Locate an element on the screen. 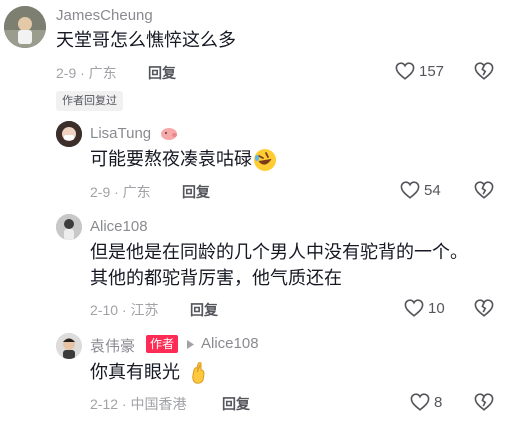 This screenshot has height=427, width=508. rolling-laughing-emoji-icon is located at coordinates (265, 160).